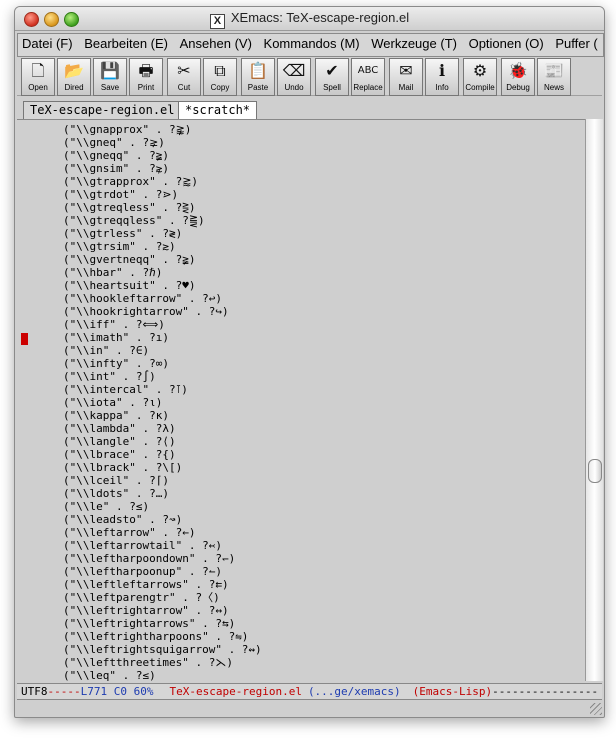 The height and width of the screenshot is (738, 616). What do you see at coordinates (47, 42) in the screenshot?
I see `menu-datei: Datei (F)` at bounding box center [47, 42].